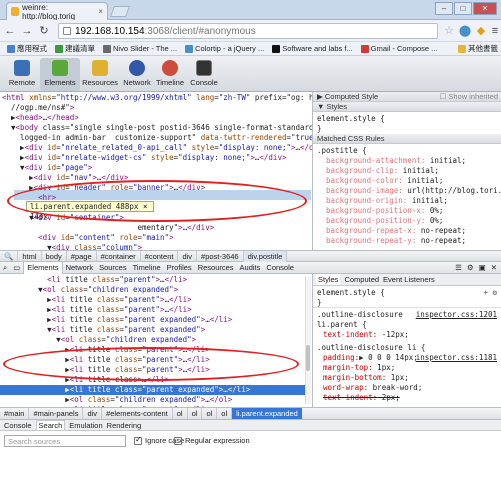 Image resolution: width=501 pixels, height=480 pixels. Describe the element at coordinates (465, 31) in the screenshot. I see `extension-icon: ⬤` at that location.